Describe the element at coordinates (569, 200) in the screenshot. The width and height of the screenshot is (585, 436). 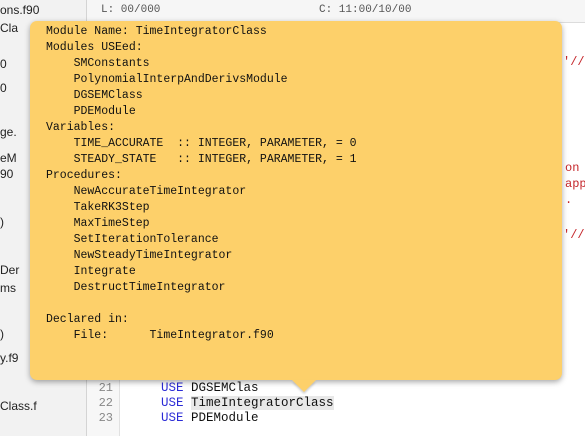
I see `code-fragment: .` at that location.